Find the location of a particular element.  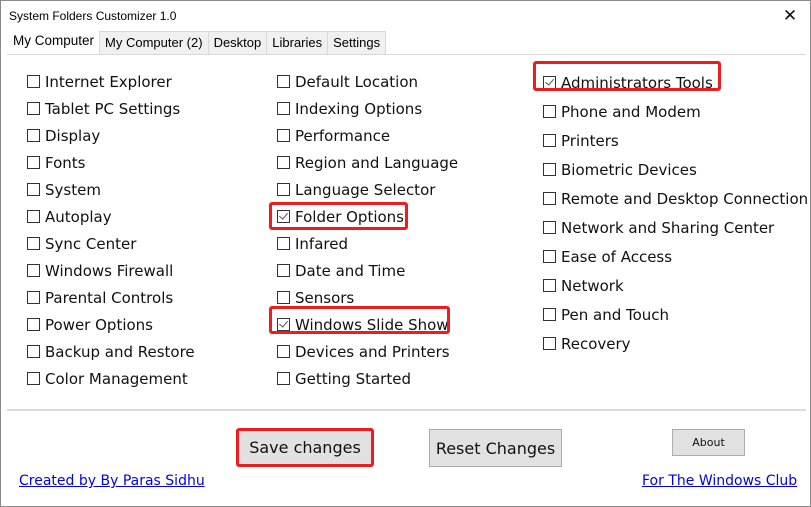

checkbox-label: Recovery is located at coordinates (596, 343).